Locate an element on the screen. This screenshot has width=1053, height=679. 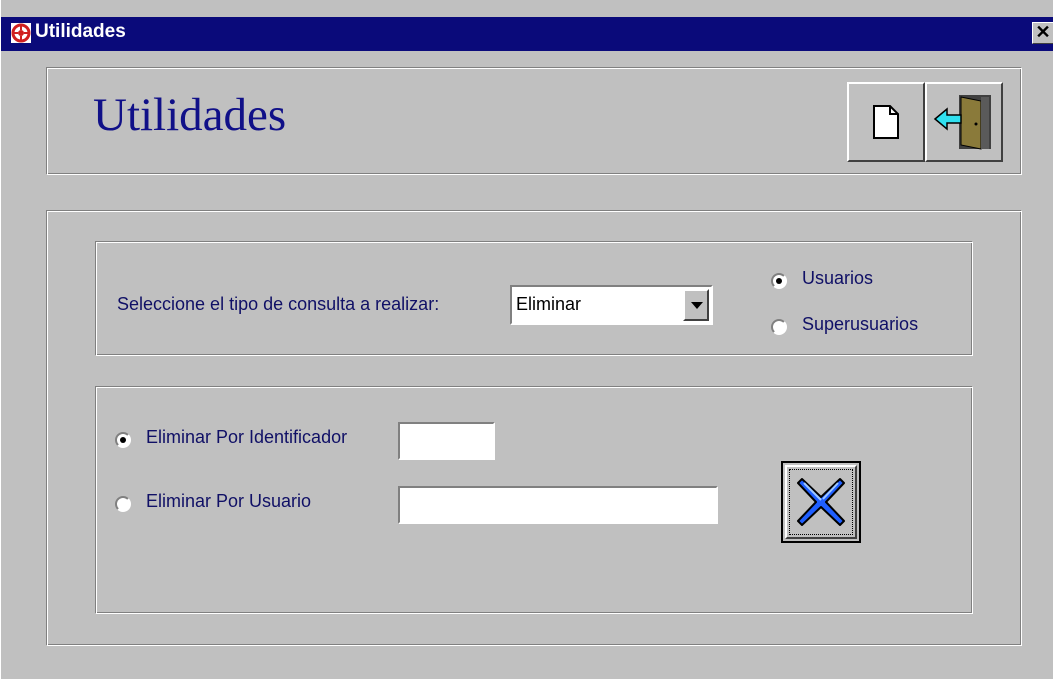
radio-superusuarios is located at coordinates (779, 327).